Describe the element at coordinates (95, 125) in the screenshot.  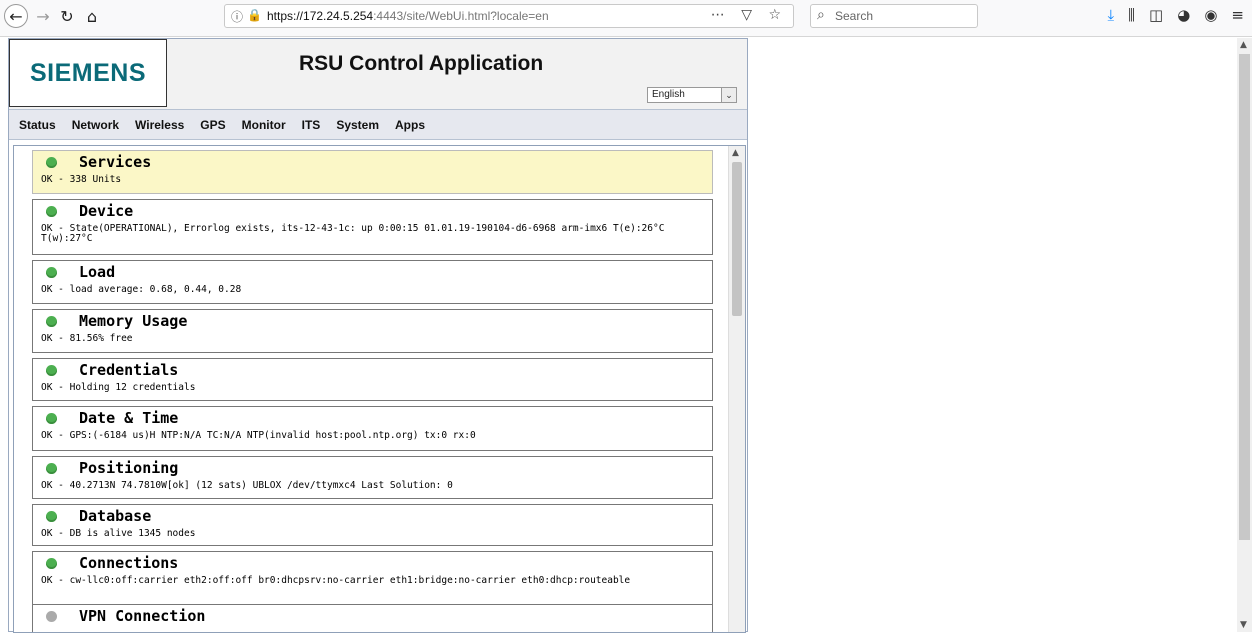
I see `menu-item-network: Network` at that location.